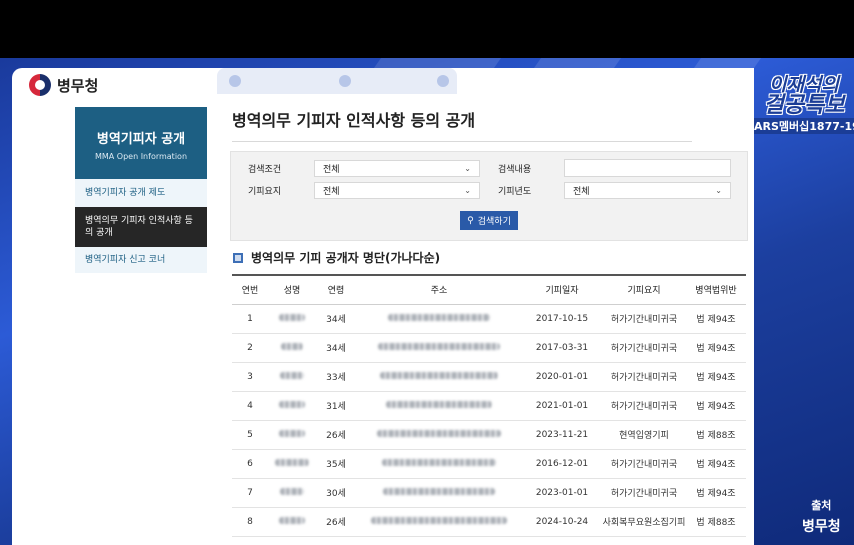  Describe the element at coordinates (562, 319) in the screenshot. I see `row-date: 2017-10-15` at that location.